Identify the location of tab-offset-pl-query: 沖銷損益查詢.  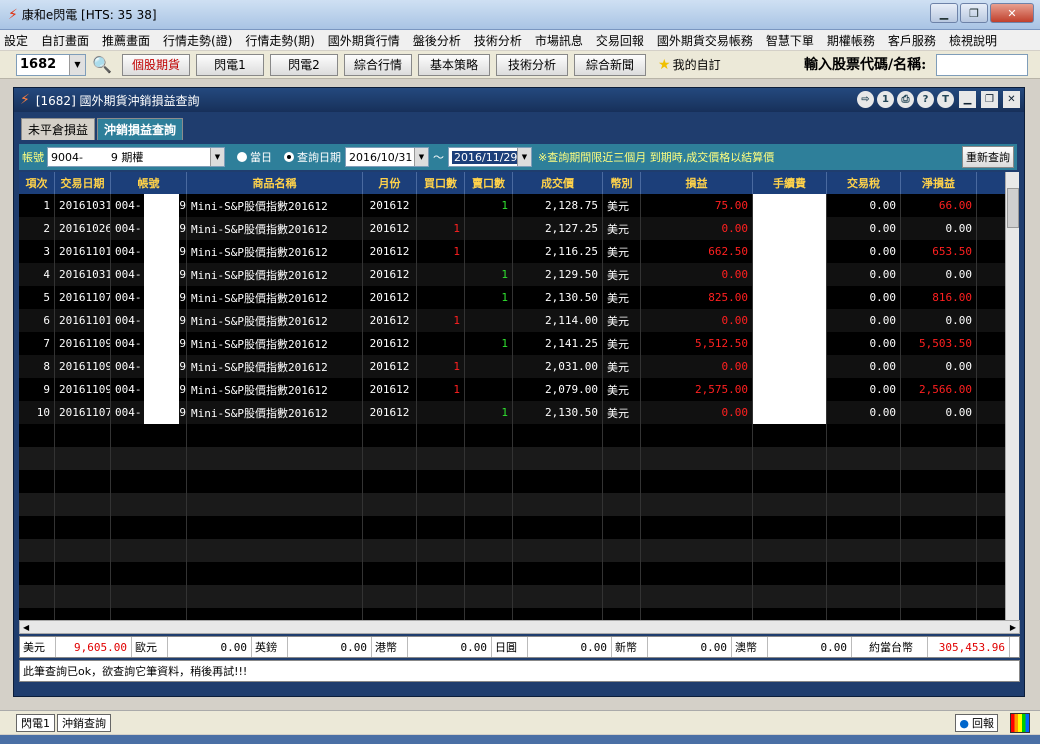
(140, 129).